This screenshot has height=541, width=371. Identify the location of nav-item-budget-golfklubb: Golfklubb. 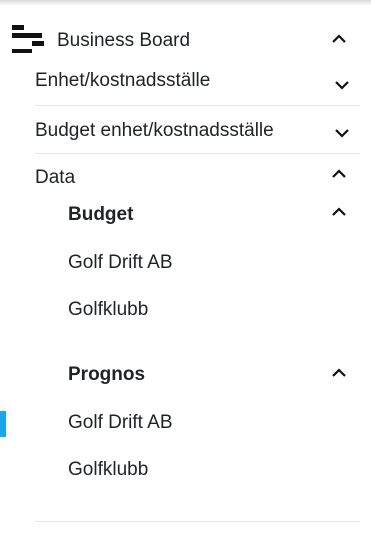
(108, 310).